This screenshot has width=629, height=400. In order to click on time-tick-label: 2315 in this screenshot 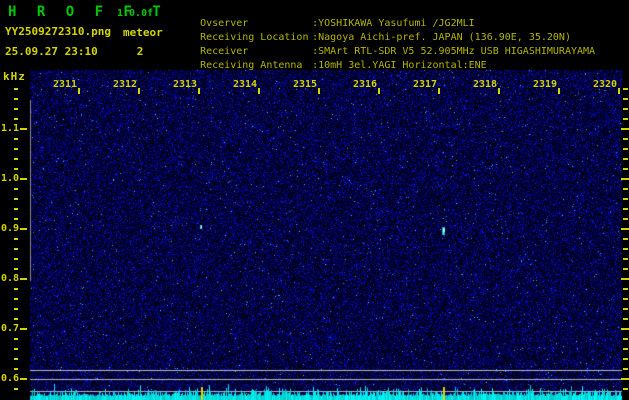, I will do `click(305, 84)`.